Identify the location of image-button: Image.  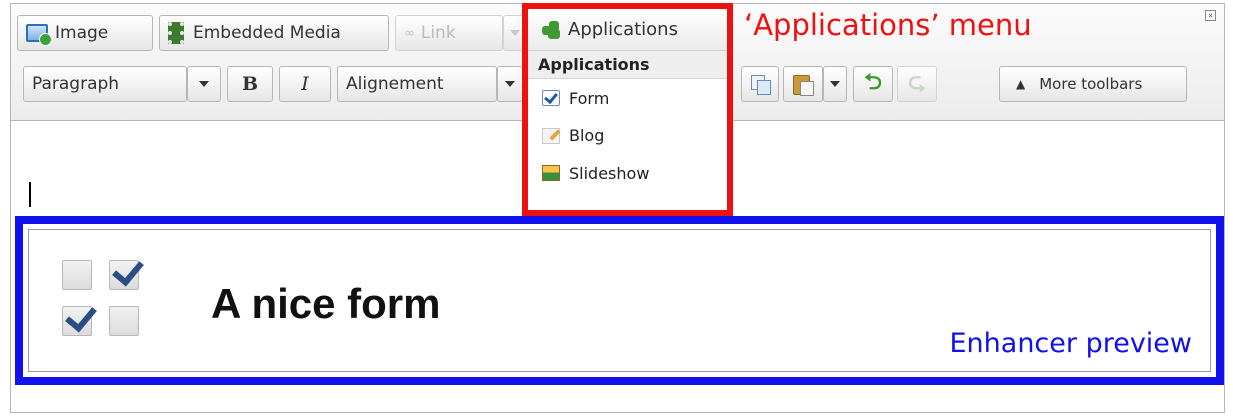
(85, 33).